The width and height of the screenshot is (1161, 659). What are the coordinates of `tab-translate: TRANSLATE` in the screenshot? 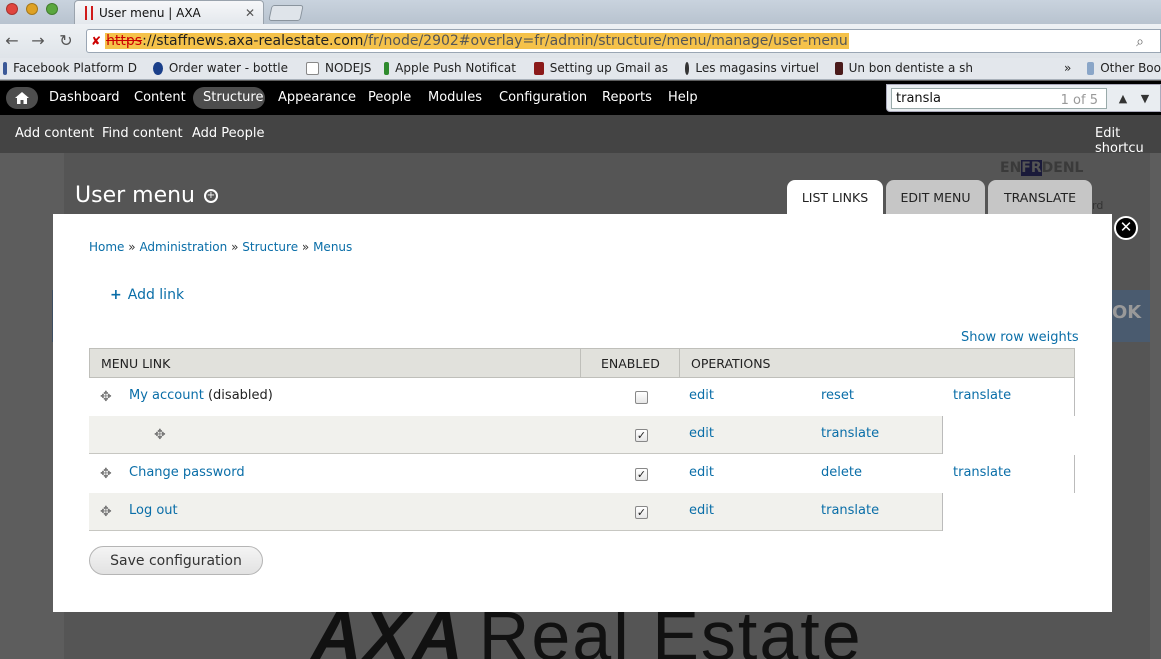 It's located at (1040, 197).